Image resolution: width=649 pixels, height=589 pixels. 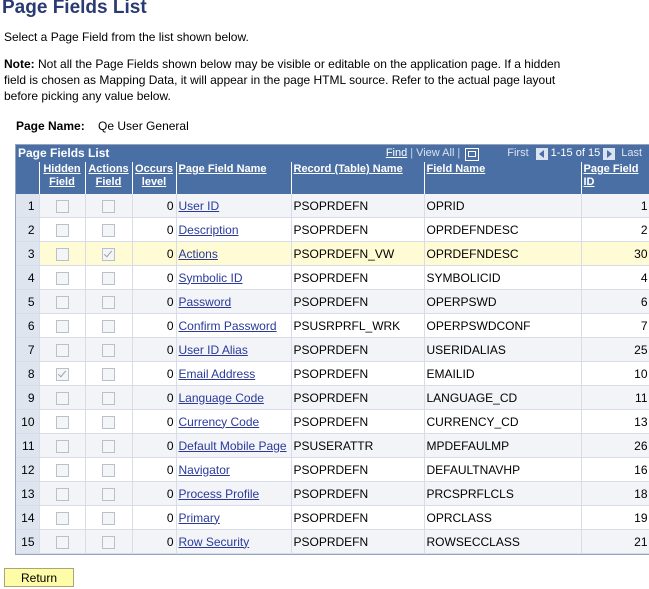 I want to click on page-field-name-cell: Primary, so click(x=234, y=517).